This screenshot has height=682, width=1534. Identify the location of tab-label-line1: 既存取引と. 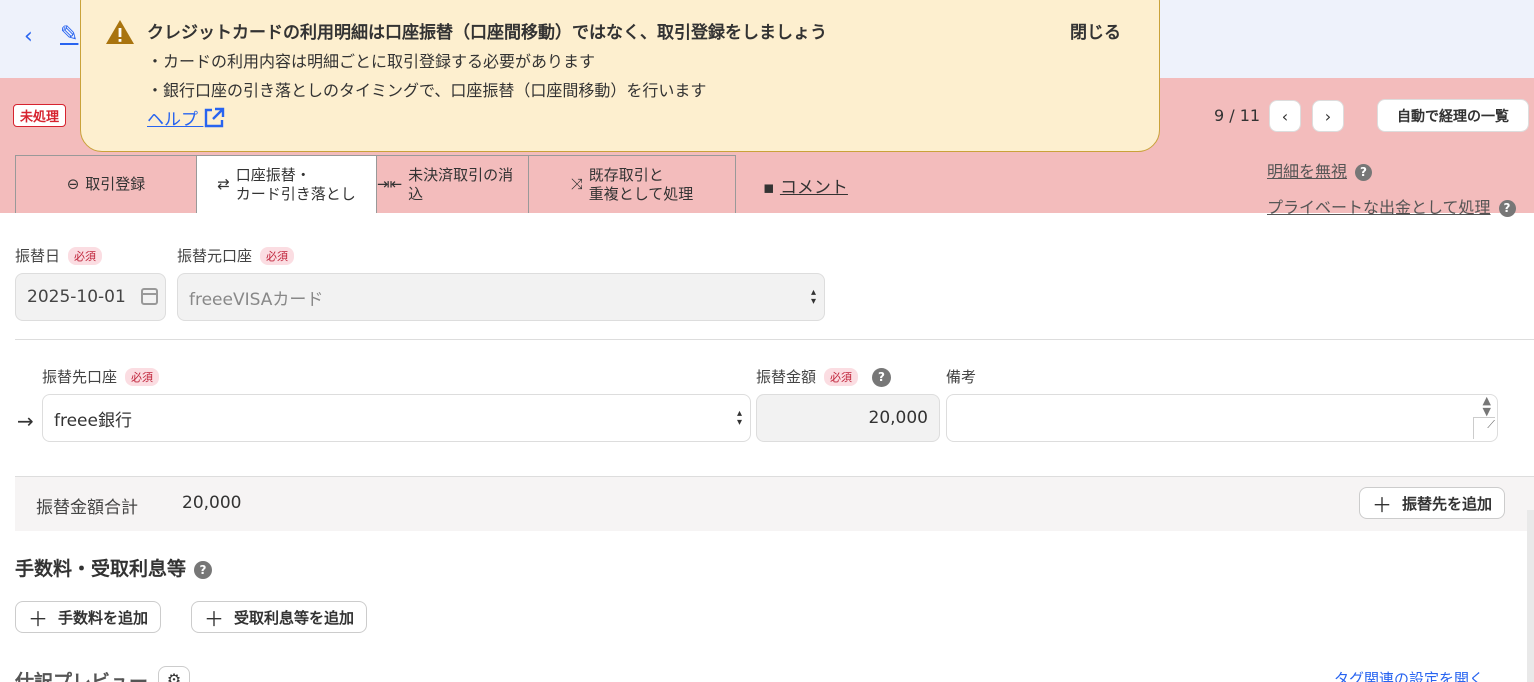
(626, 174).